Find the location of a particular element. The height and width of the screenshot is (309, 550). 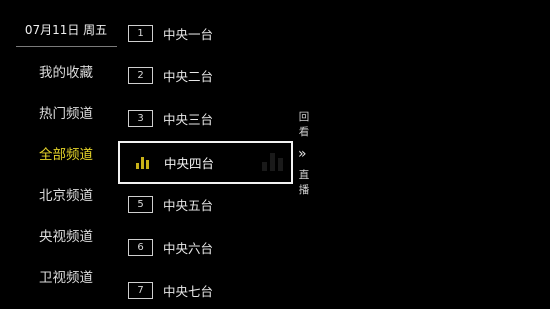

channel-item: 1 中央一台 is located at coordinates (208, 35).